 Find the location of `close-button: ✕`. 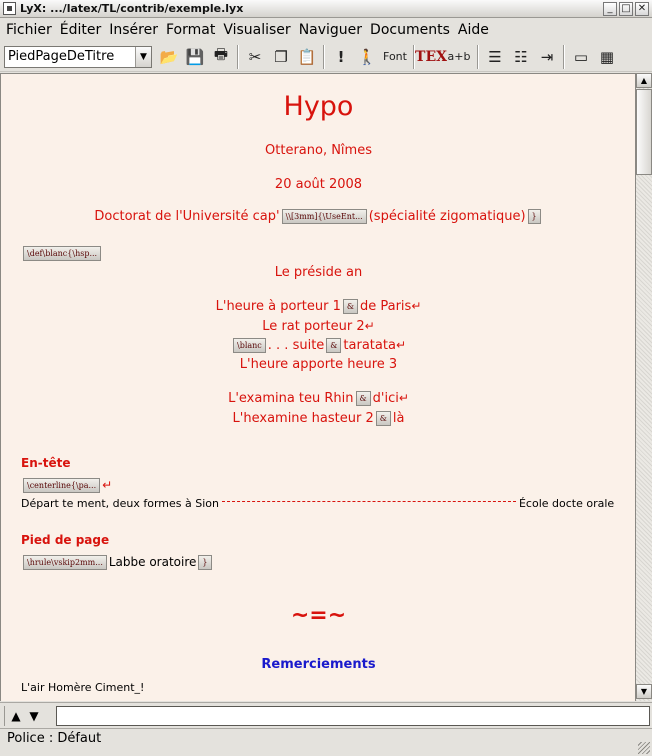

close-button: ✕ is located at coordinates (642, 9).